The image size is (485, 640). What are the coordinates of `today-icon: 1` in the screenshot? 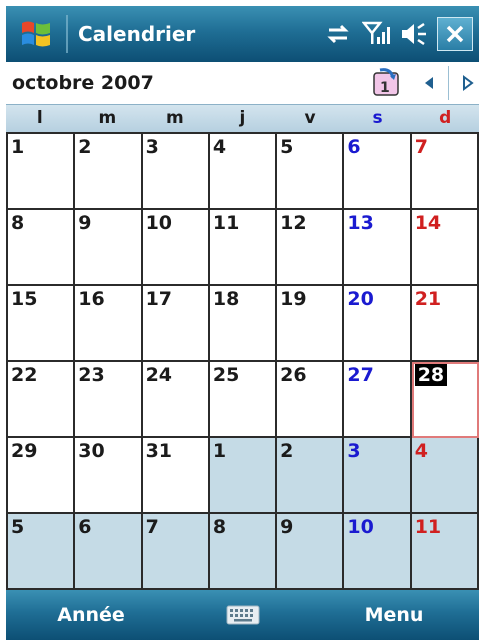 It's located at (386, 82).